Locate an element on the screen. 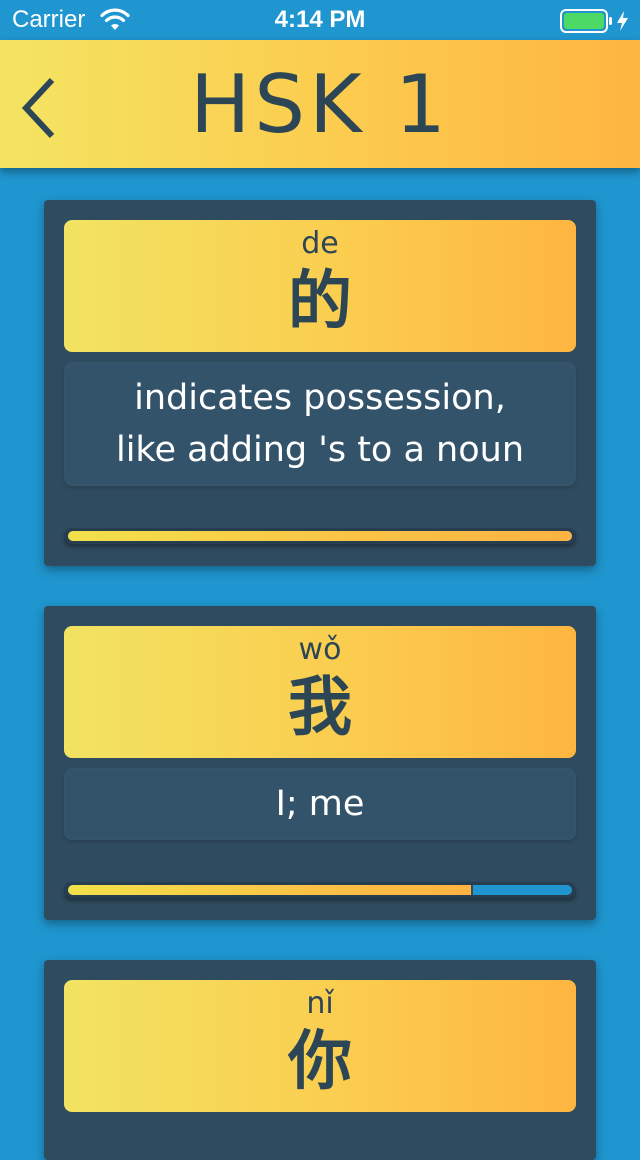  page-title: HSK 1 is located at coordinates (320, 104).